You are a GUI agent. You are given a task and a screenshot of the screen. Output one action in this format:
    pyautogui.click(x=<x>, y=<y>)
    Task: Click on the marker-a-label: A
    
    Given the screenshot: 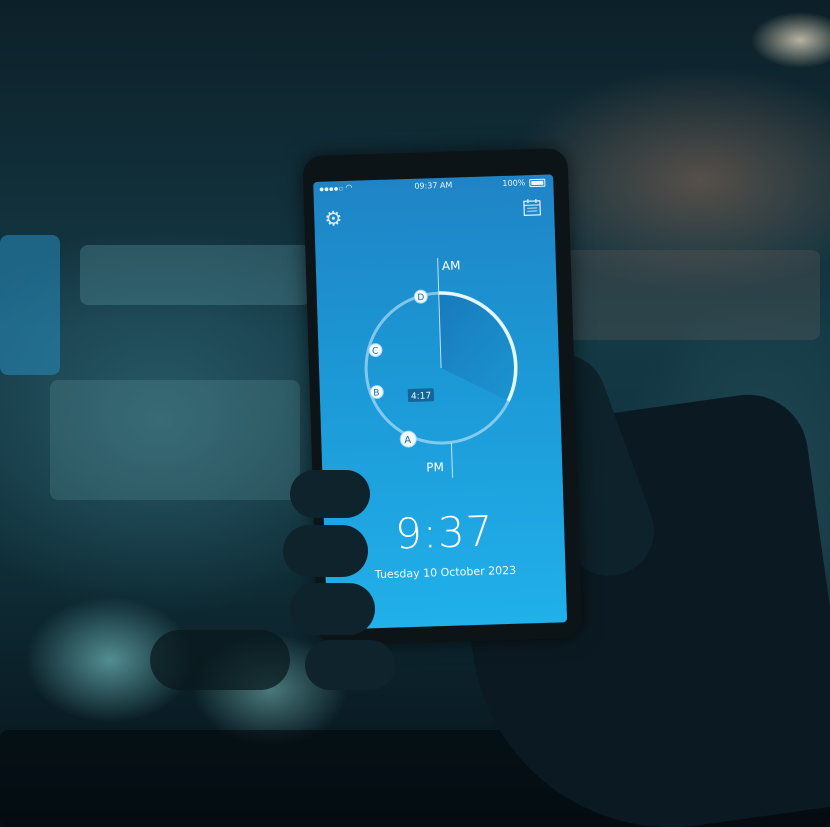 What is the action you would take?
    pyautogui.click(x=407, y=440)
    